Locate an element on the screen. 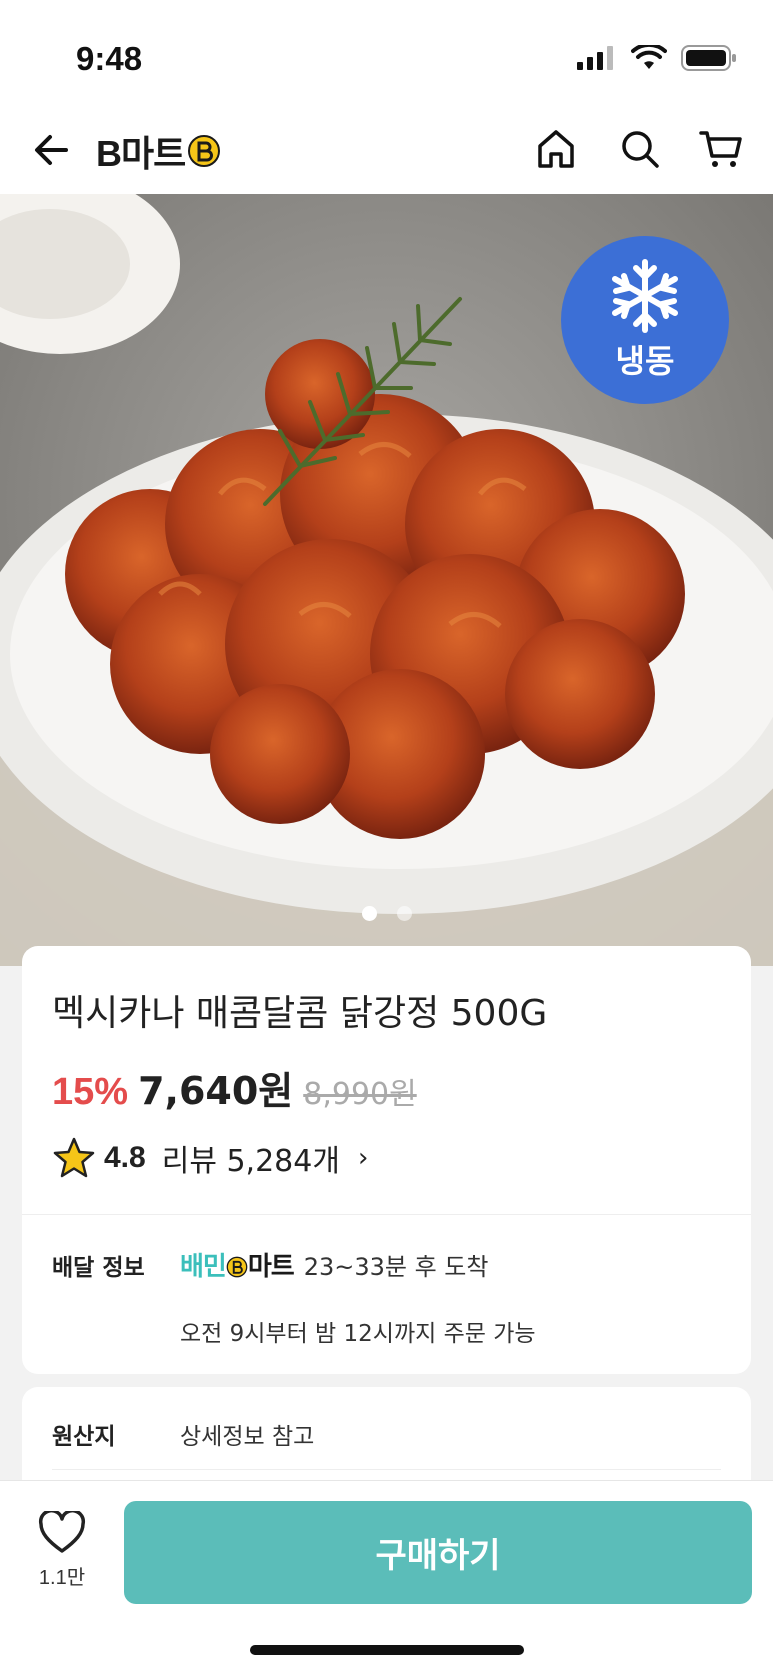 The image size is (773, 1674). like-count: 1.1만 is located at coordinates (62, 1578).